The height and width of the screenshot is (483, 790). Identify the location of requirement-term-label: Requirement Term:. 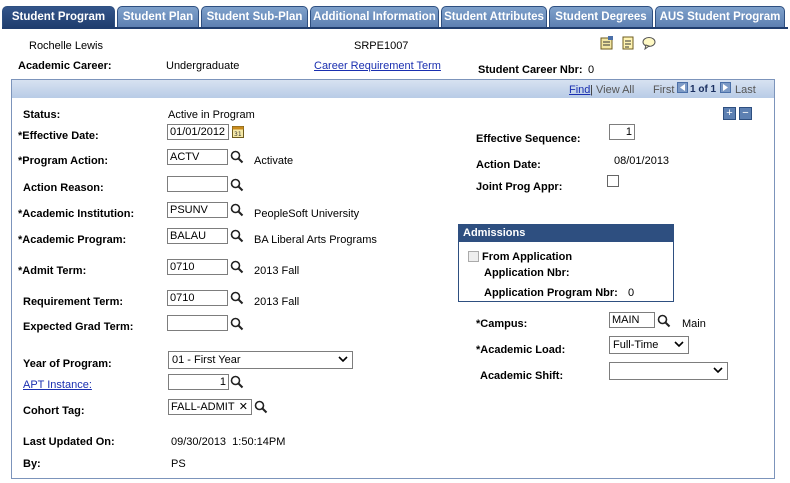
(73, 302).